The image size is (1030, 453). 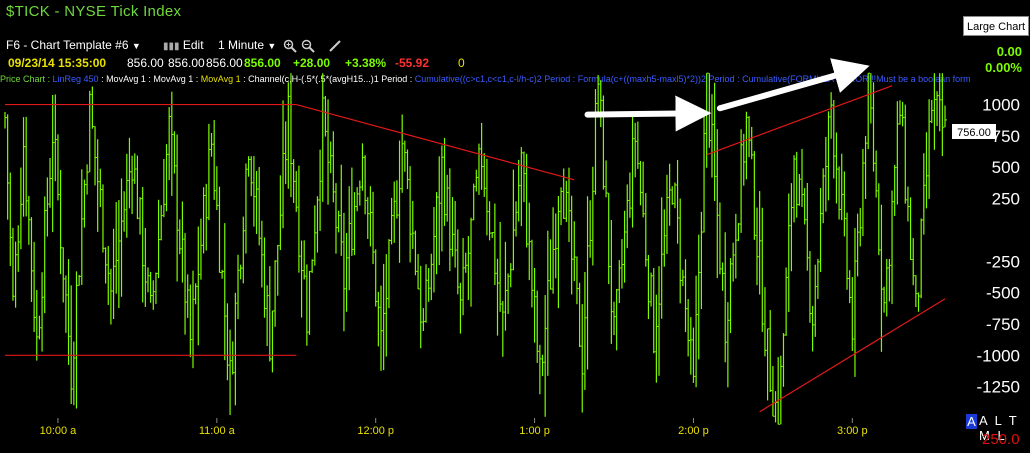 What do you see at coordinates (971, 421) in the screenshot?
I see `alert-badge: A` at bounding box center [971, 421].